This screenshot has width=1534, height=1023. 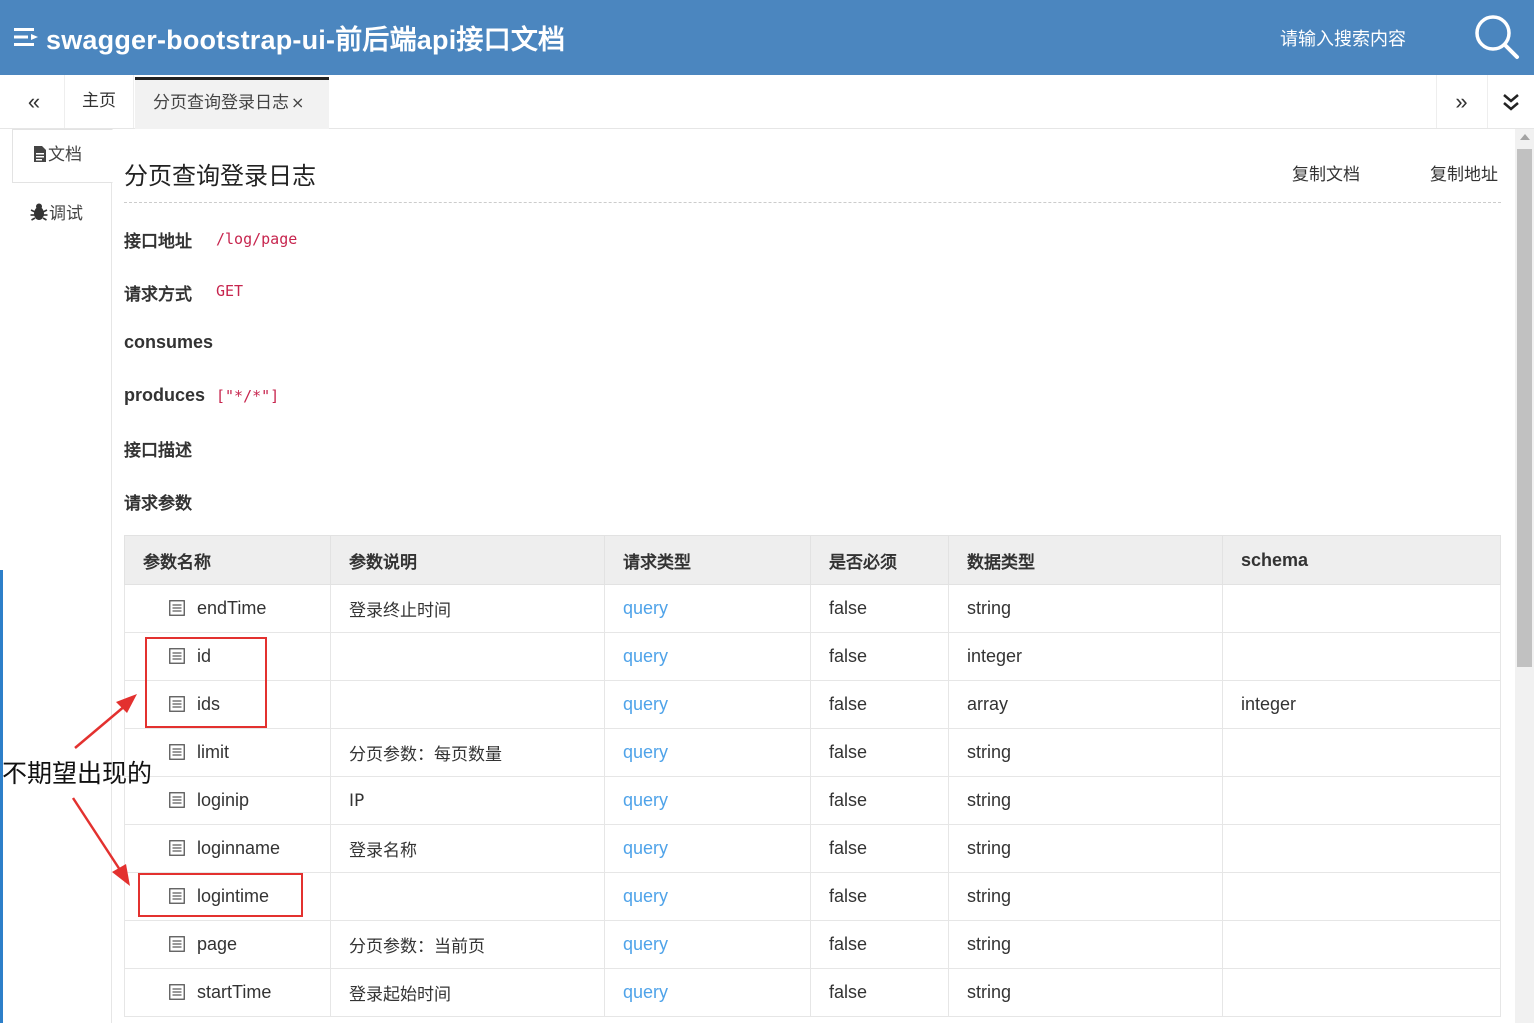 What do you see at coordinates (100, 726) in the screenshot?
I see `annotation-arrow-up` at bounding box center [100, 726].